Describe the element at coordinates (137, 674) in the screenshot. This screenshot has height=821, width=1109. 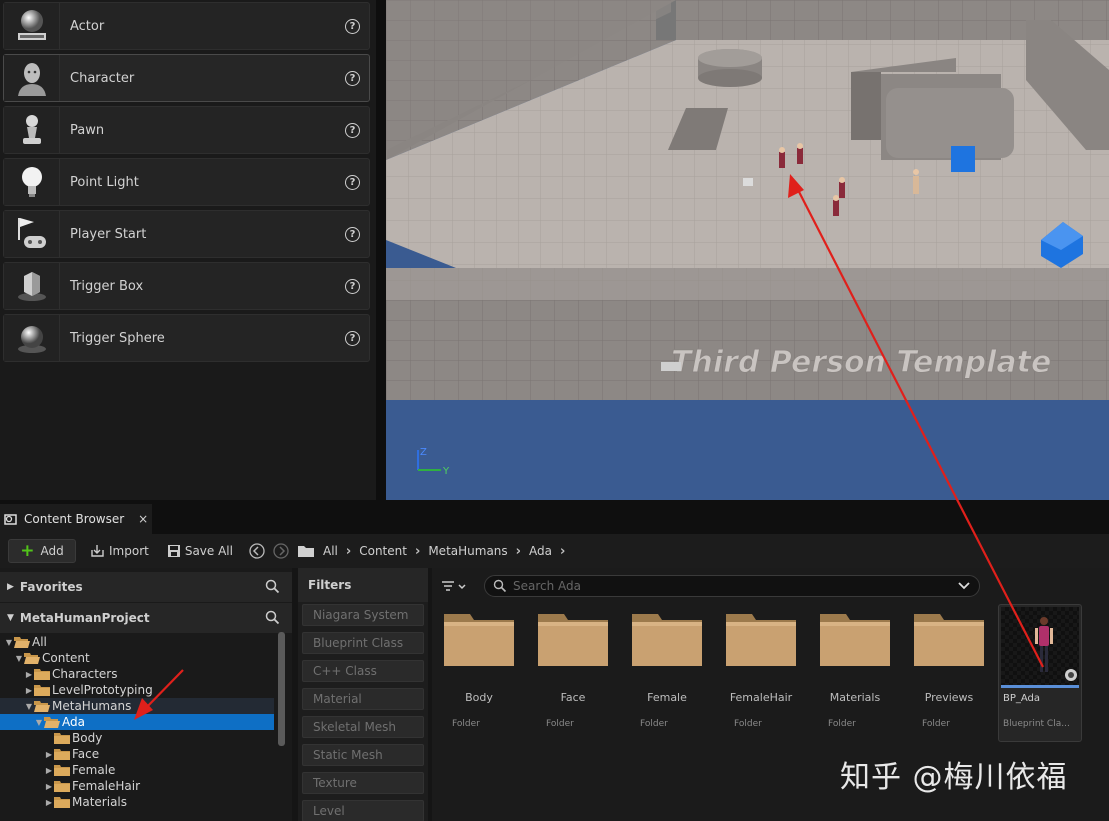
I see `tree-folder: ▶ Characters` at that location.